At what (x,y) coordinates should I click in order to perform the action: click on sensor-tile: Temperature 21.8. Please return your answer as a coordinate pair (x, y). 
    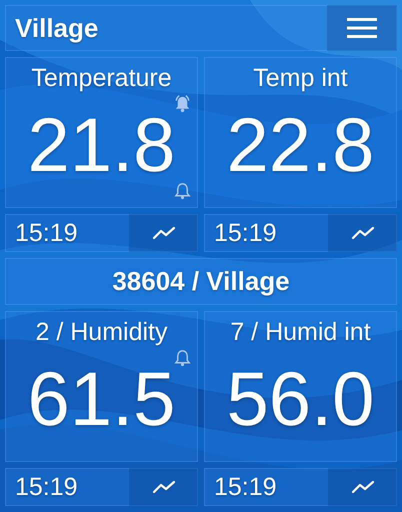
    Looking at the image, I should click on (101, 132).